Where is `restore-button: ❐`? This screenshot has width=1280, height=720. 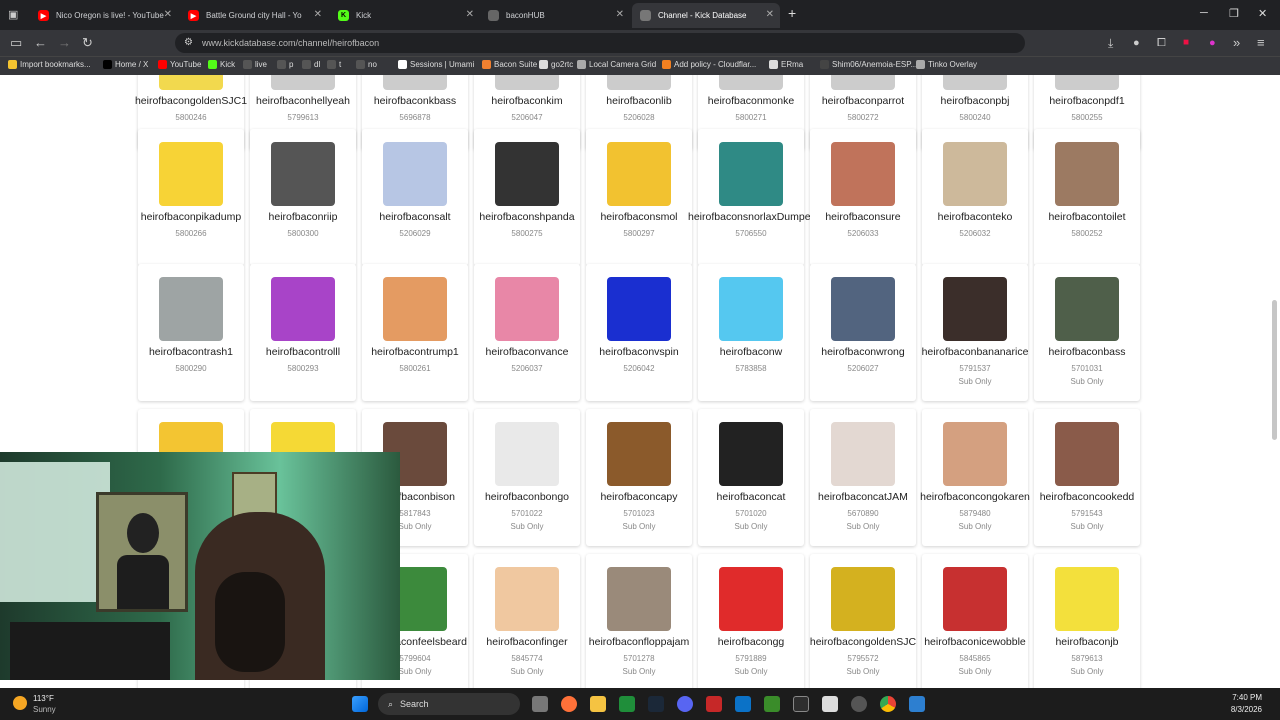 restore-button: ❐ is located at coordinates (1234, 13).